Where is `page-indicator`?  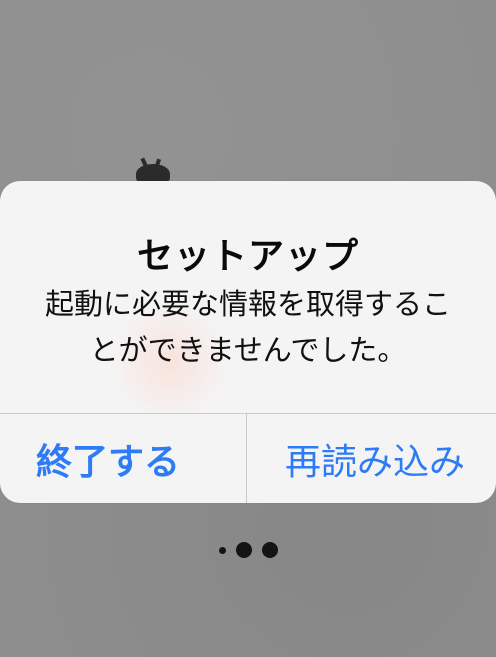
page-indicator is located at coordinates (248, 550).